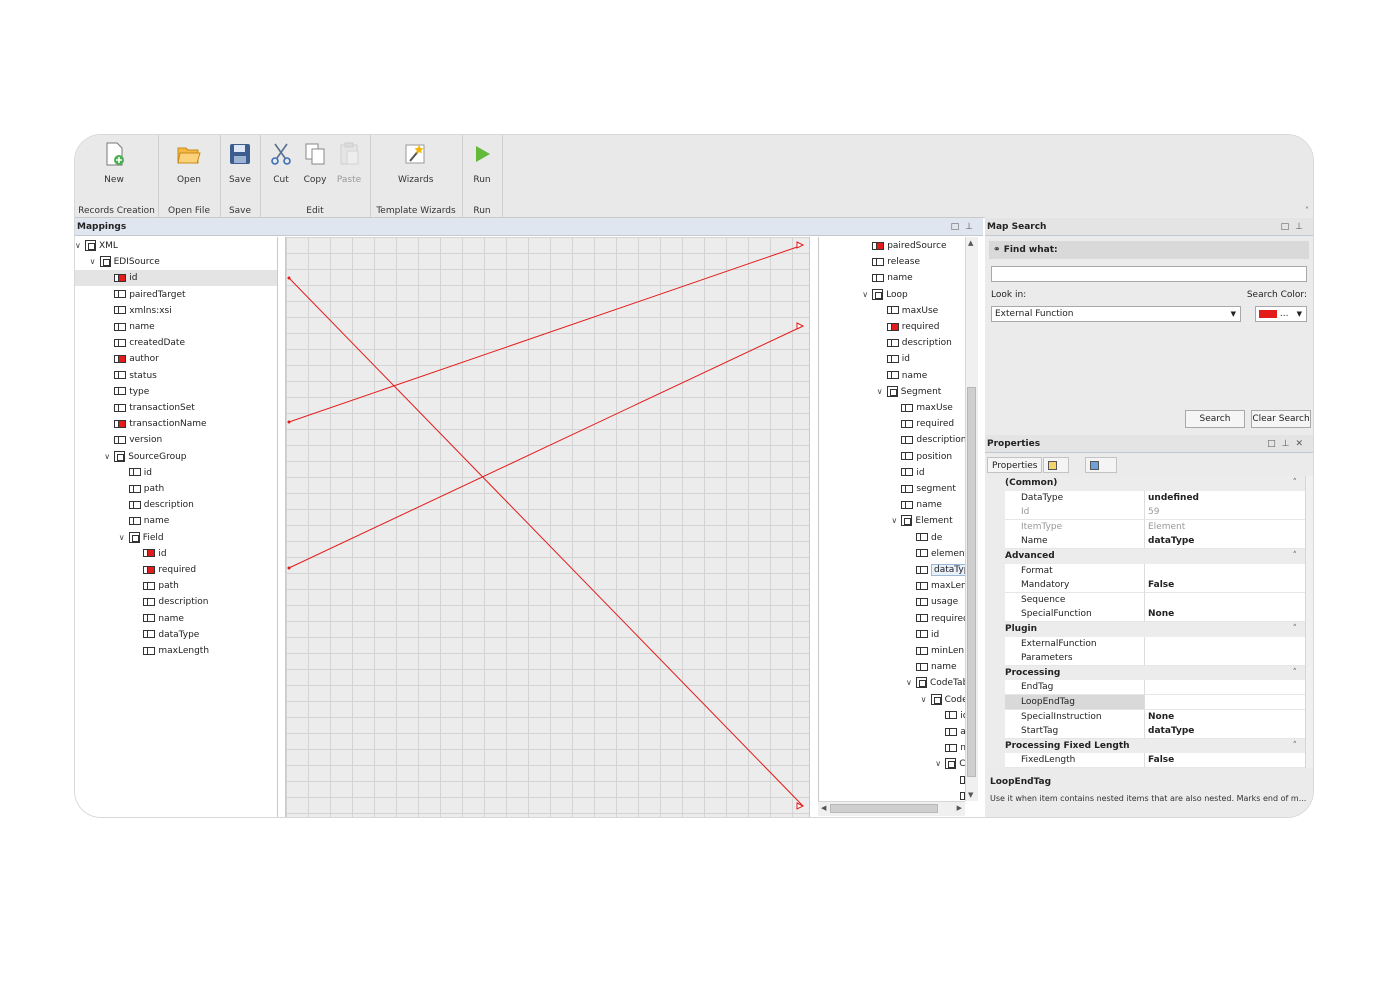 Image resolution: width=1400 pixels, height=1000 pixels. I want to click on property-row: Sequence, so click(1146, 600).